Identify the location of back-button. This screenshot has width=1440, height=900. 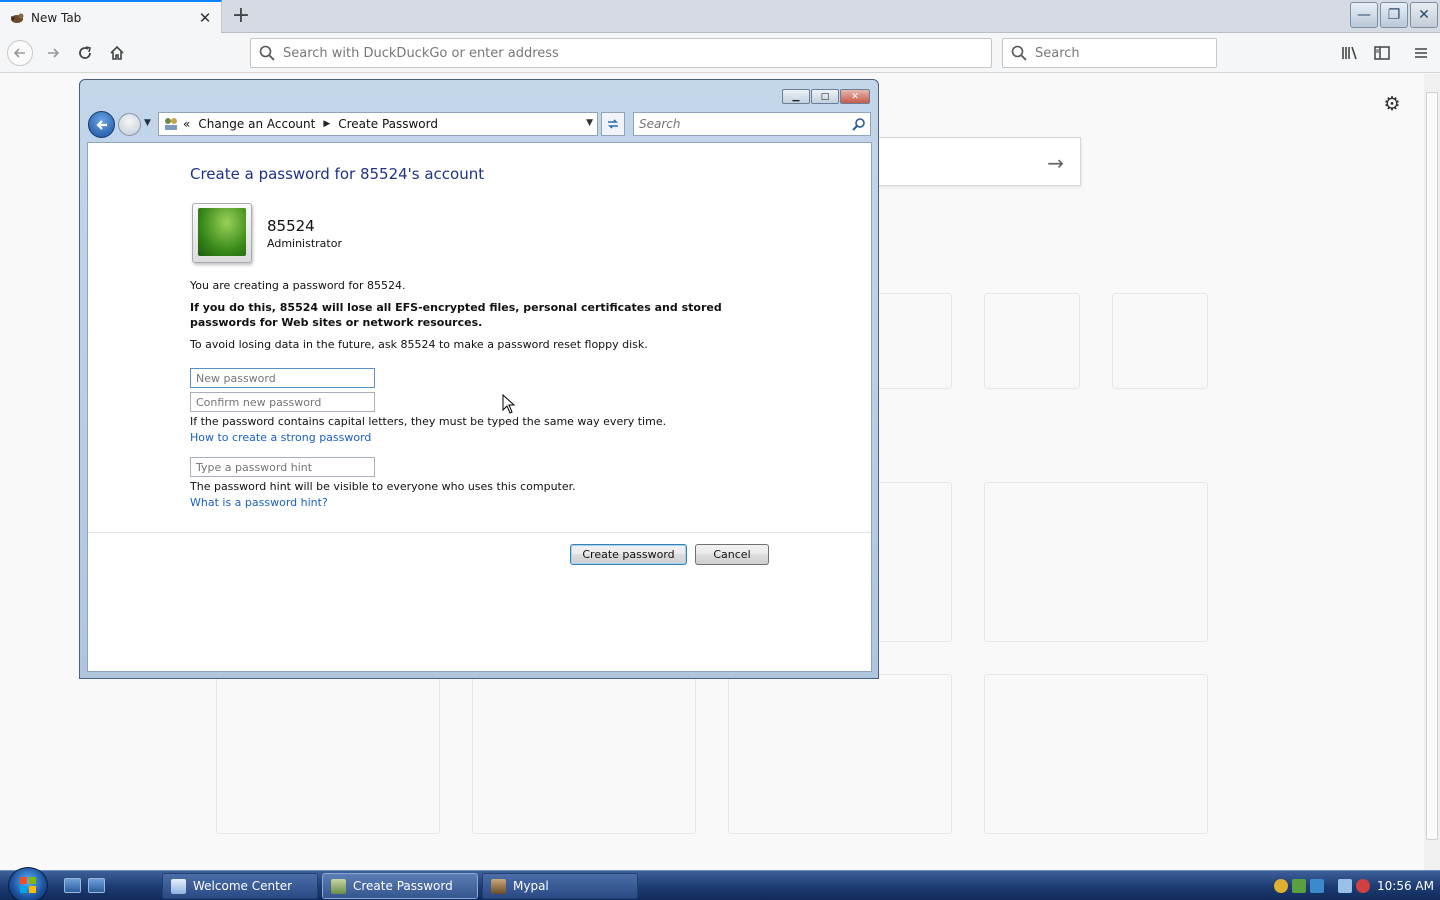
(20, 53).